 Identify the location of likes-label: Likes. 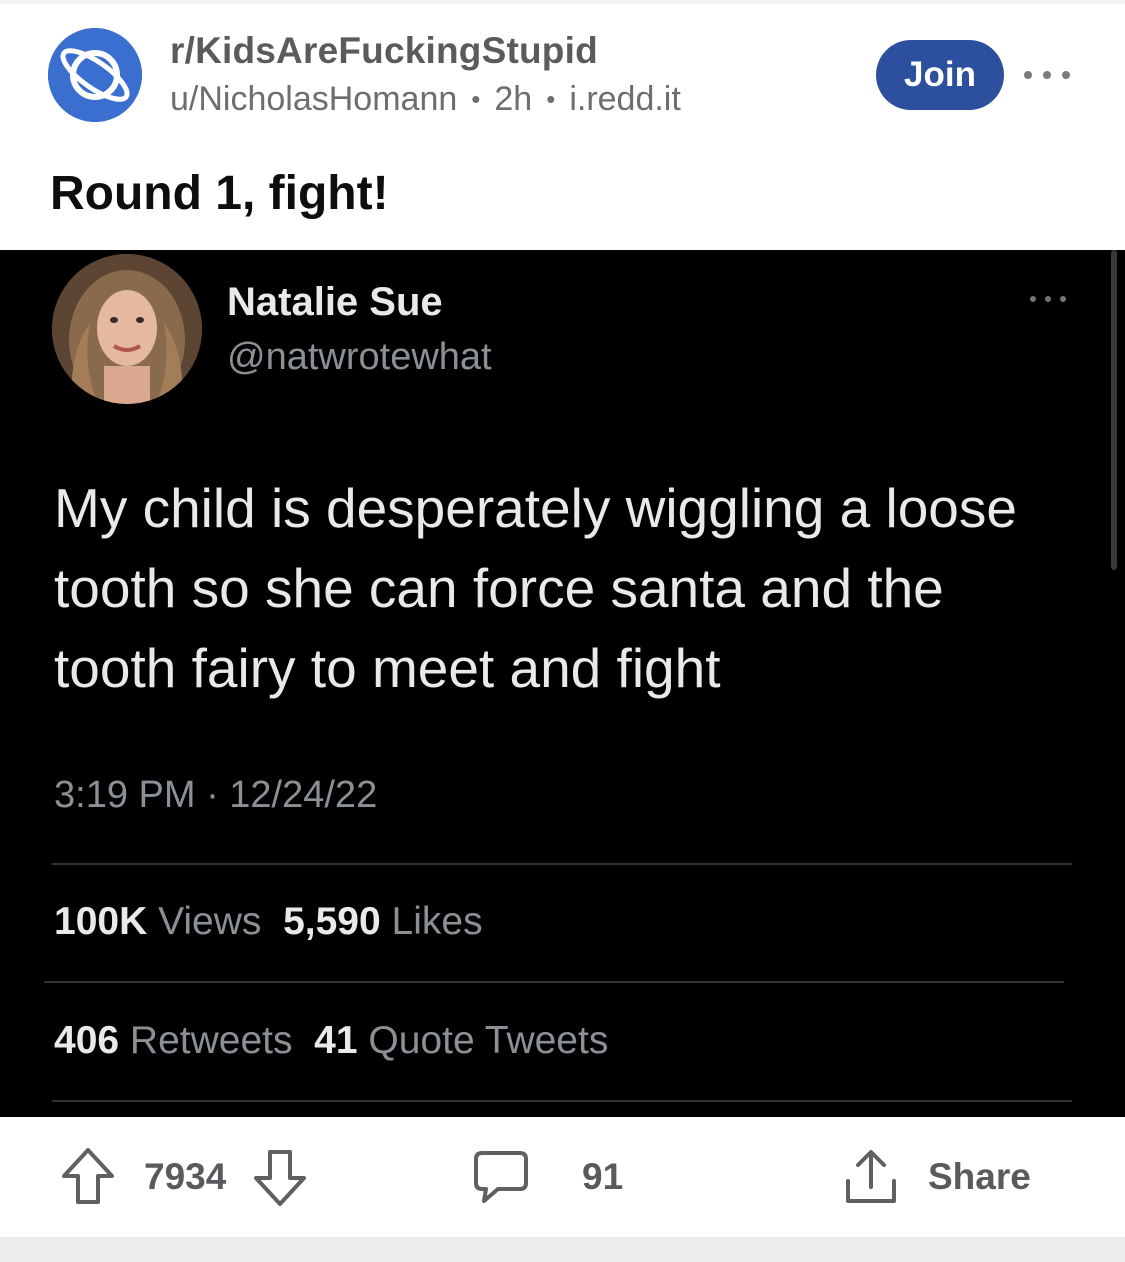
(437, 921).